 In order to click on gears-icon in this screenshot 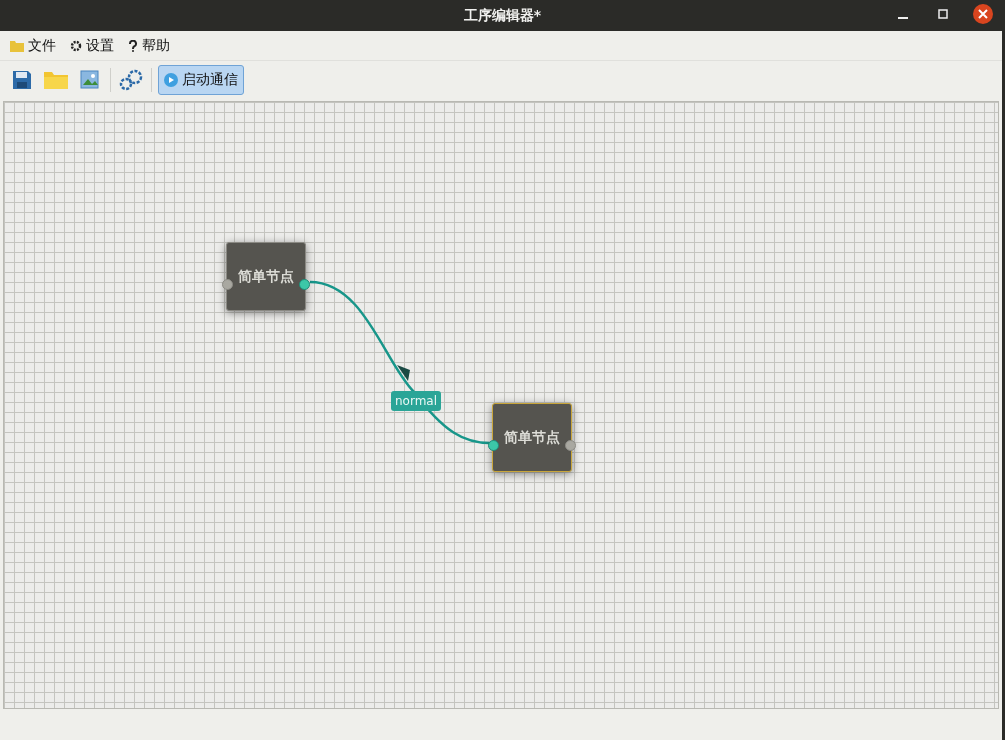, I will do `click(131, 79)`.